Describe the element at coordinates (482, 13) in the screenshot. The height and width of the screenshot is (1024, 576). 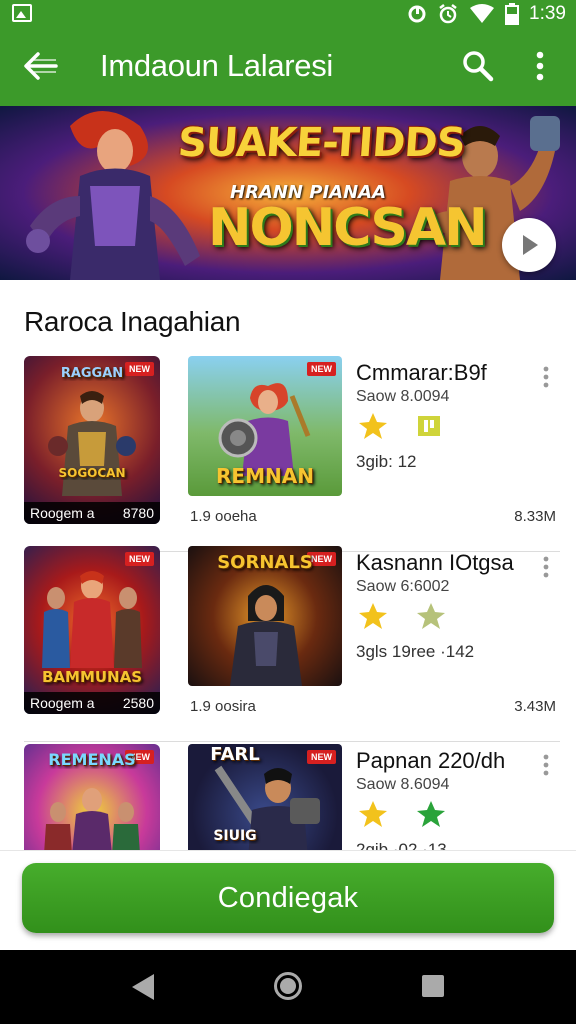
I see `wifi-icon` at that location.